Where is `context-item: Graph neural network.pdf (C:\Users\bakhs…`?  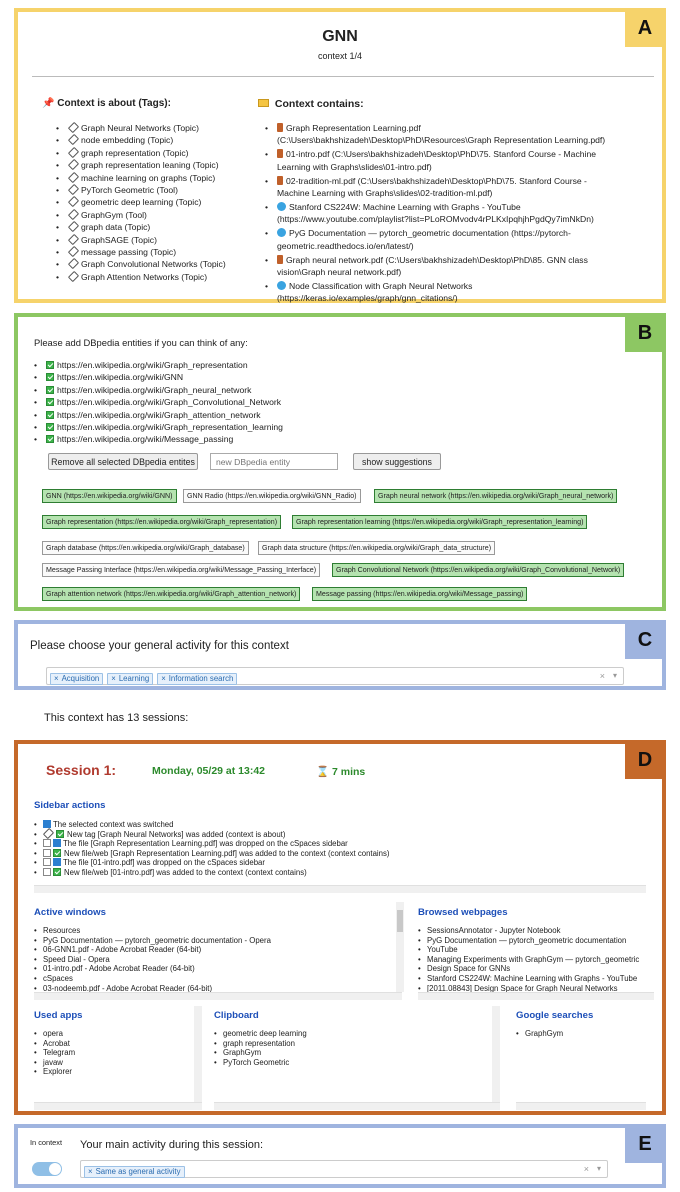 context-item: Graph neural network.pdf (C:\Users\bakhs… is located at coordinates (461, 266).